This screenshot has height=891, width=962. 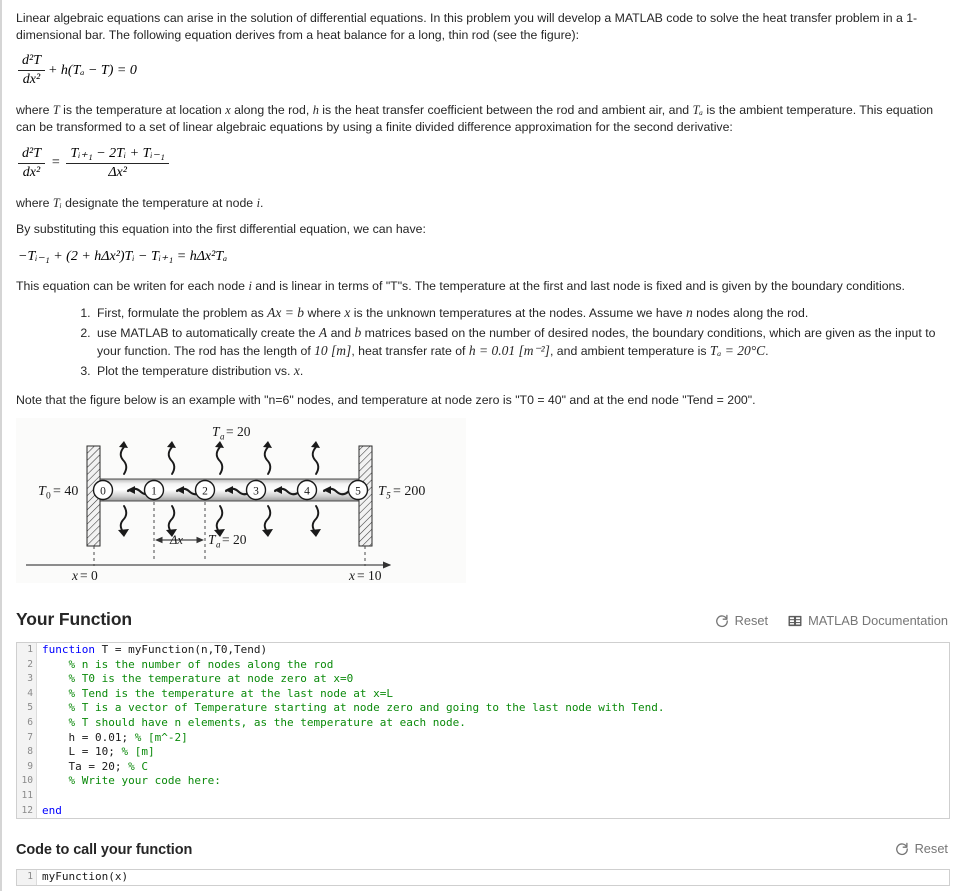 I want to click on your-function-code-line: 1 function T = myFunction(n,T0,Tend), so click(x=483, y=650).